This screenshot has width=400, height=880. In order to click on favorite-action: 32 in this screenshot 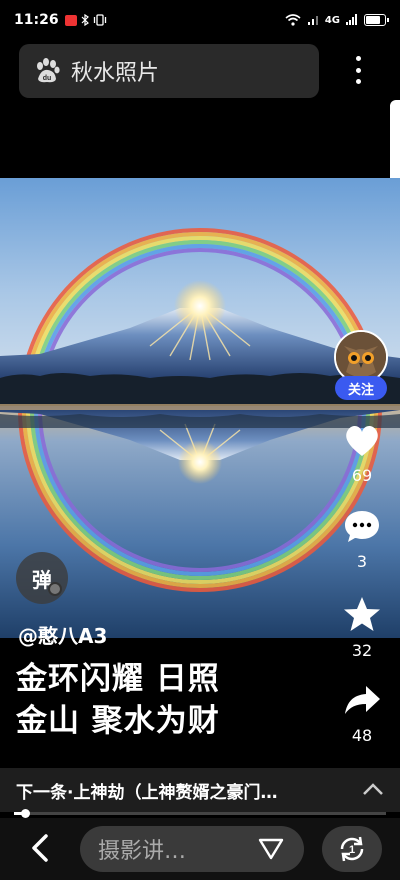, I will do `click(362, 627)`.